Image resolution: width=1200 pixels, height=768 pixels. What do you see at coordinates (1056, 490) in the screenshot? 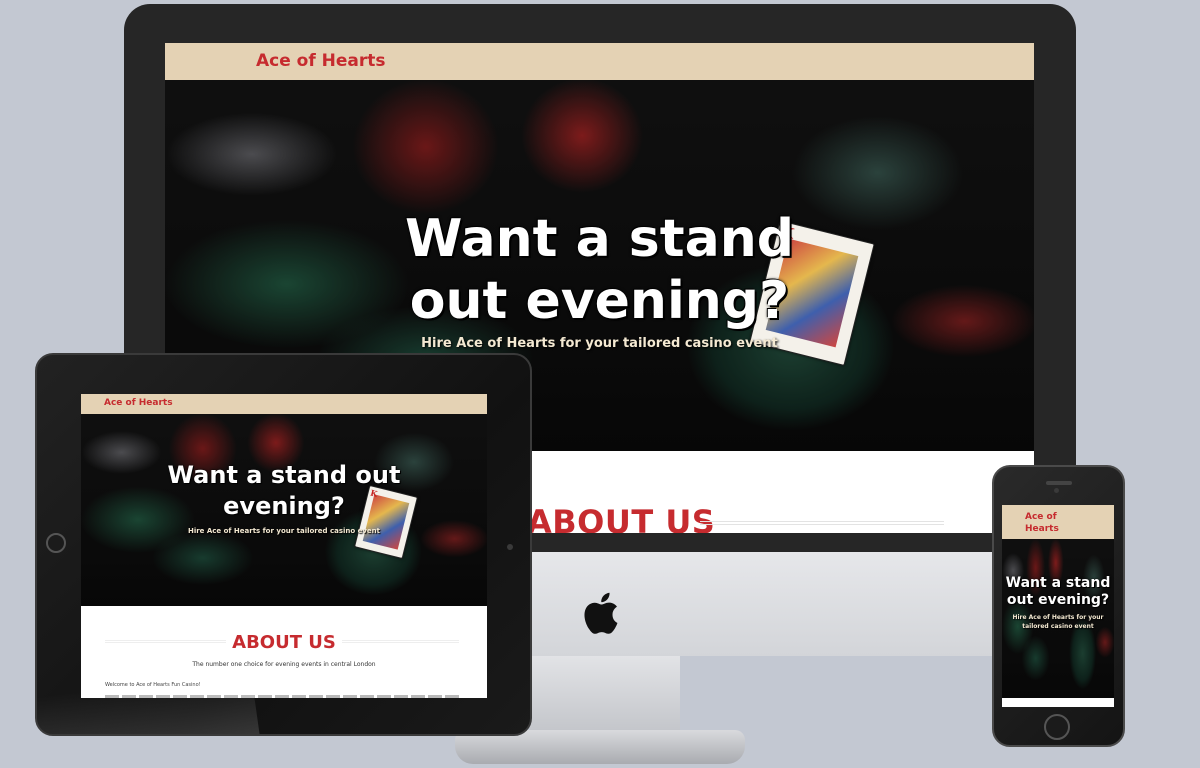
I see `iphone-camera-icon` at bounding box center [1056, 490].